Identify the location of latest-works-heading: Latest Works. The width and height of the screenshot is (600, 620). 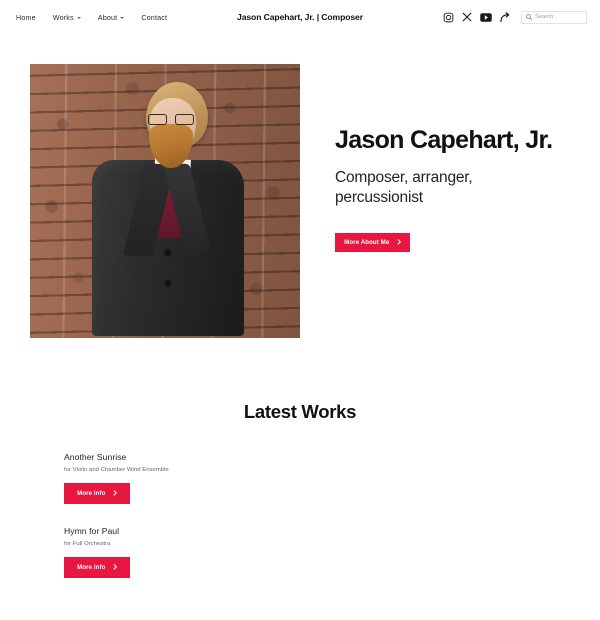
(300, 411).